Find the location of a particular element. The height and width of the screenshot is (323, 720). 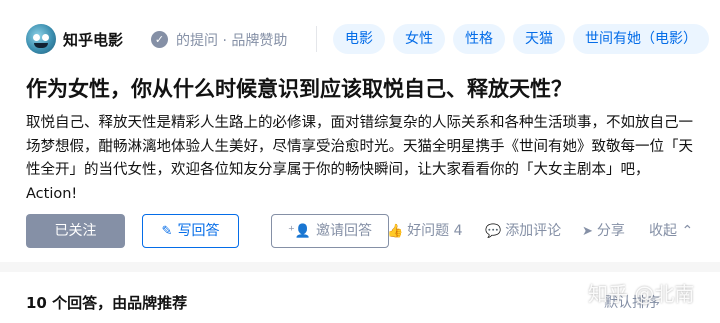

avatar-eye-right is located at coordinates (45, 37).